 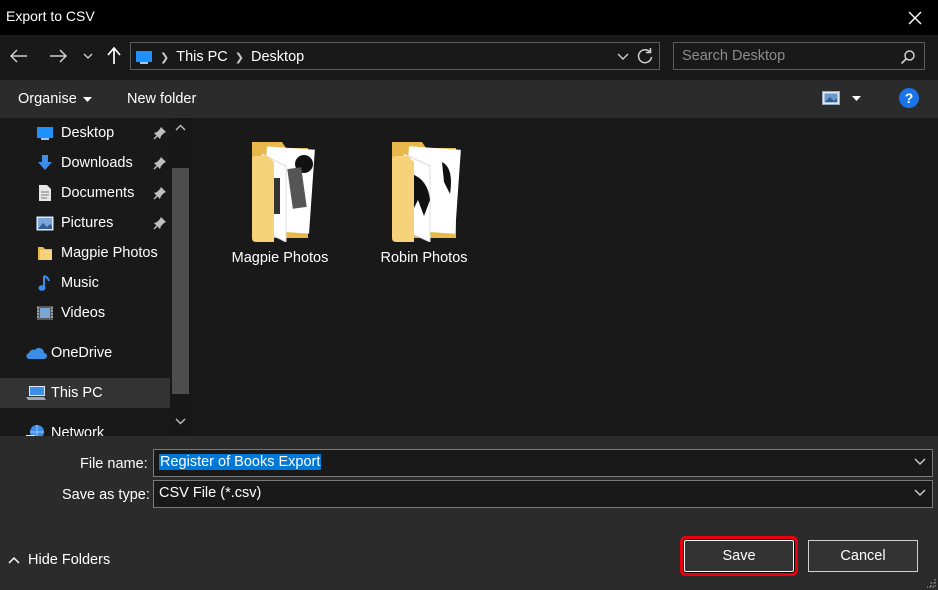 I want to click on folder-item-robin-photos: Robin Photos, so click(x=424, y=208).